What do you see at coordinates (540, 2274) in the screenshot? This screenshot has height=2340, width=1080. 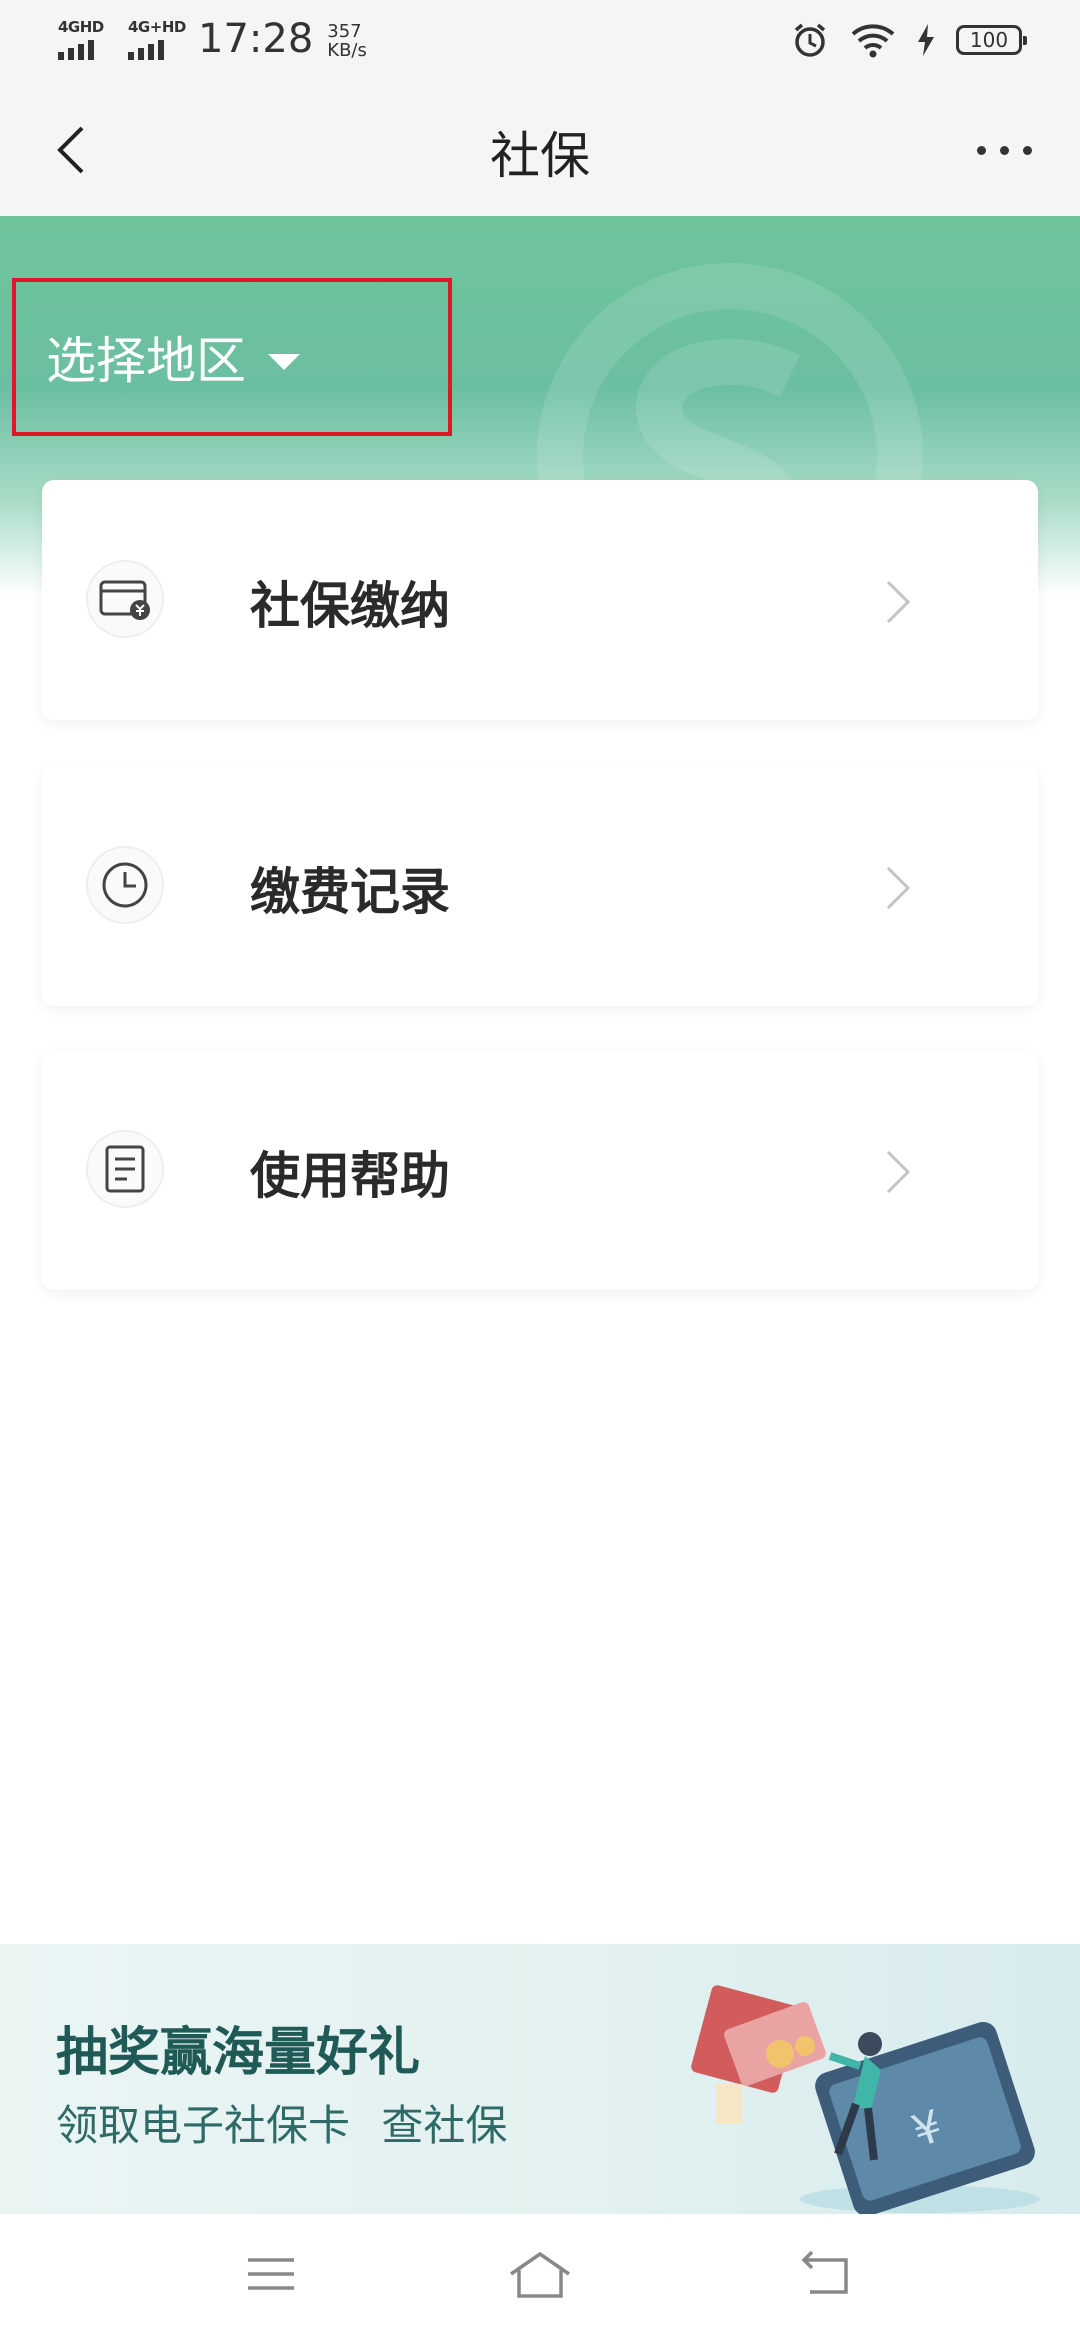 I see `home-icon` at bounding box center [540, 2274].